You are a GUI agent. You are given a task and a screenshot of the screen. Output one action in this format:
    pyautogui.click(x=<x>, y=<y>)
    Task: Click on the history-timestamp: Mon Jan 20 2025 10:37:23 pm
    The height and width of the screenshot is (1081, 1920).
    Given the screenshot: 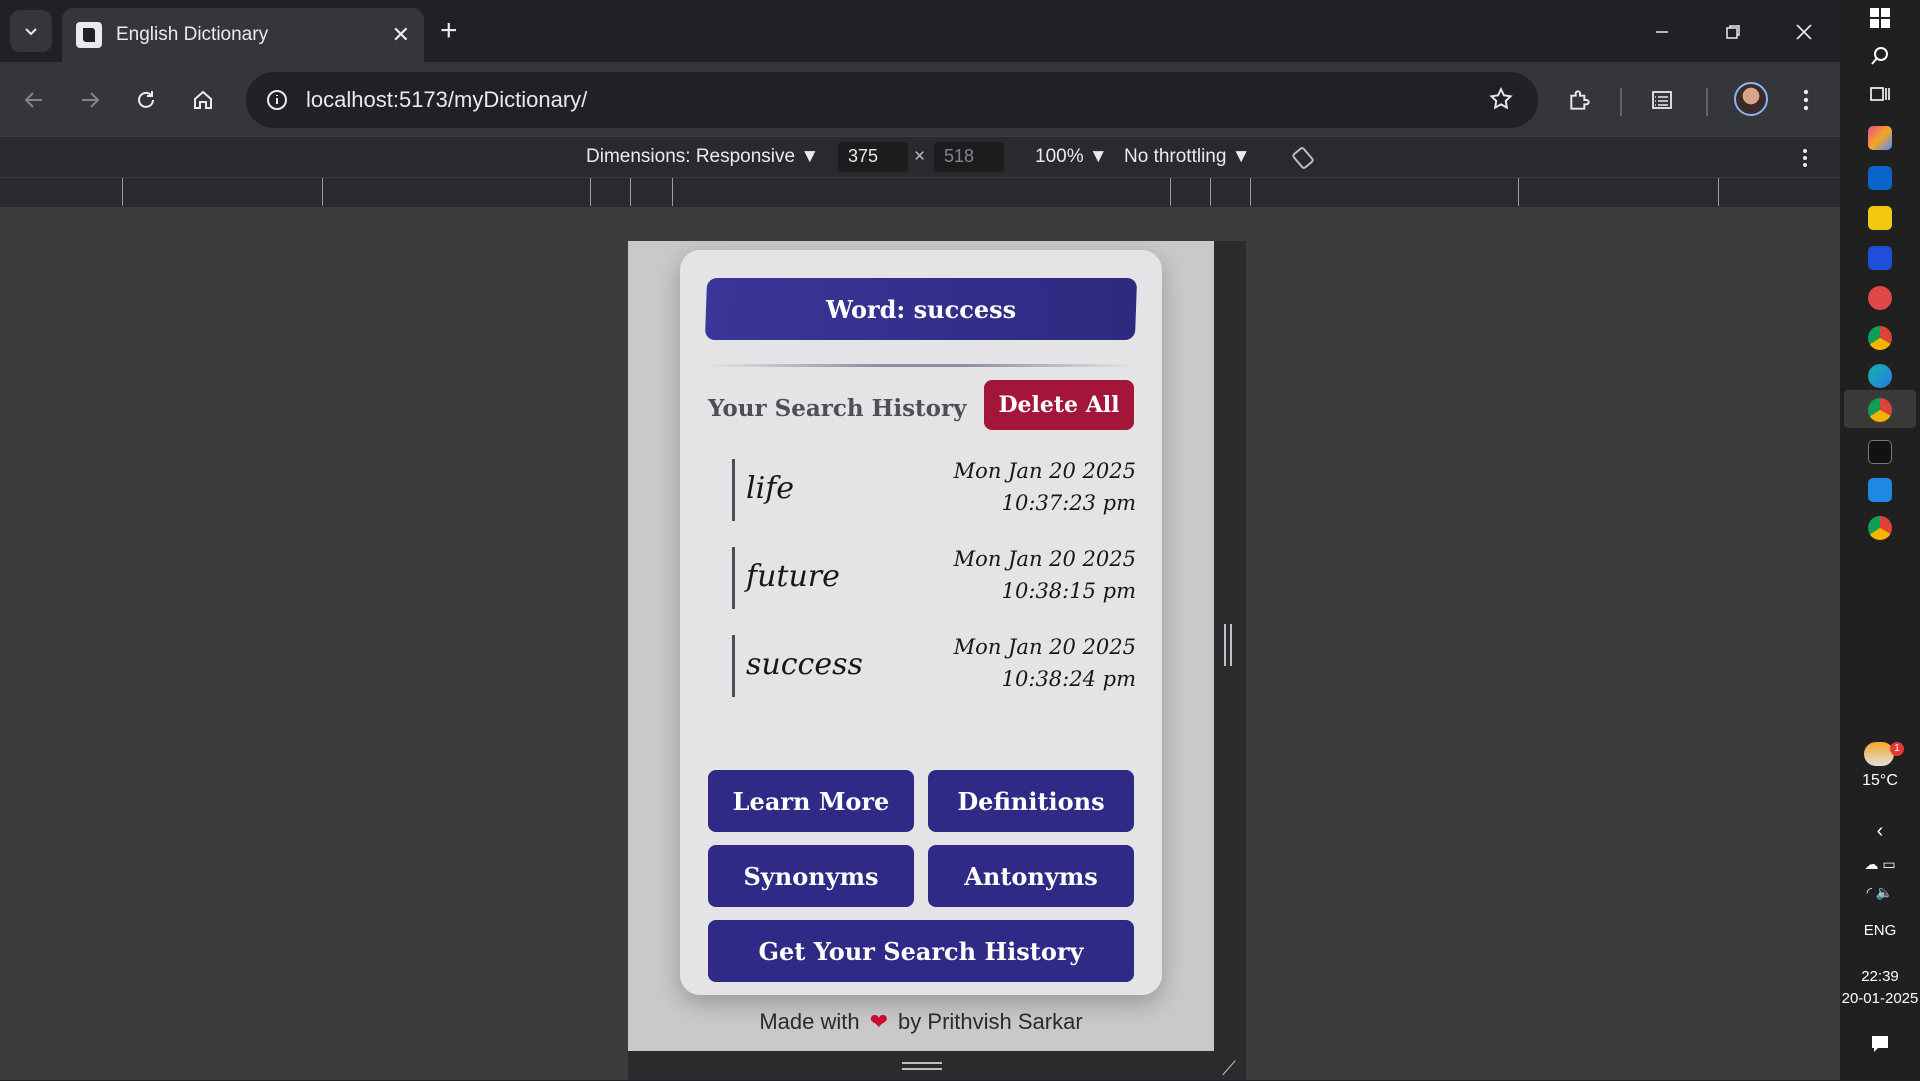 What is the action you would take?
    pyautogui.click(x=1044, y=487)
    